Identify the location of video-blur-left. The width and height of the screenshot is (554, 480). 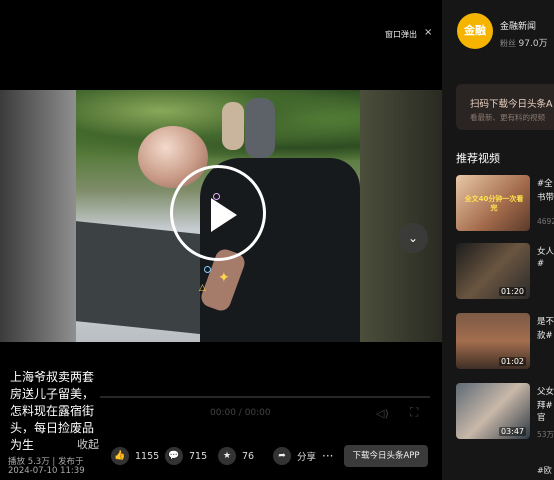
(38, 216).